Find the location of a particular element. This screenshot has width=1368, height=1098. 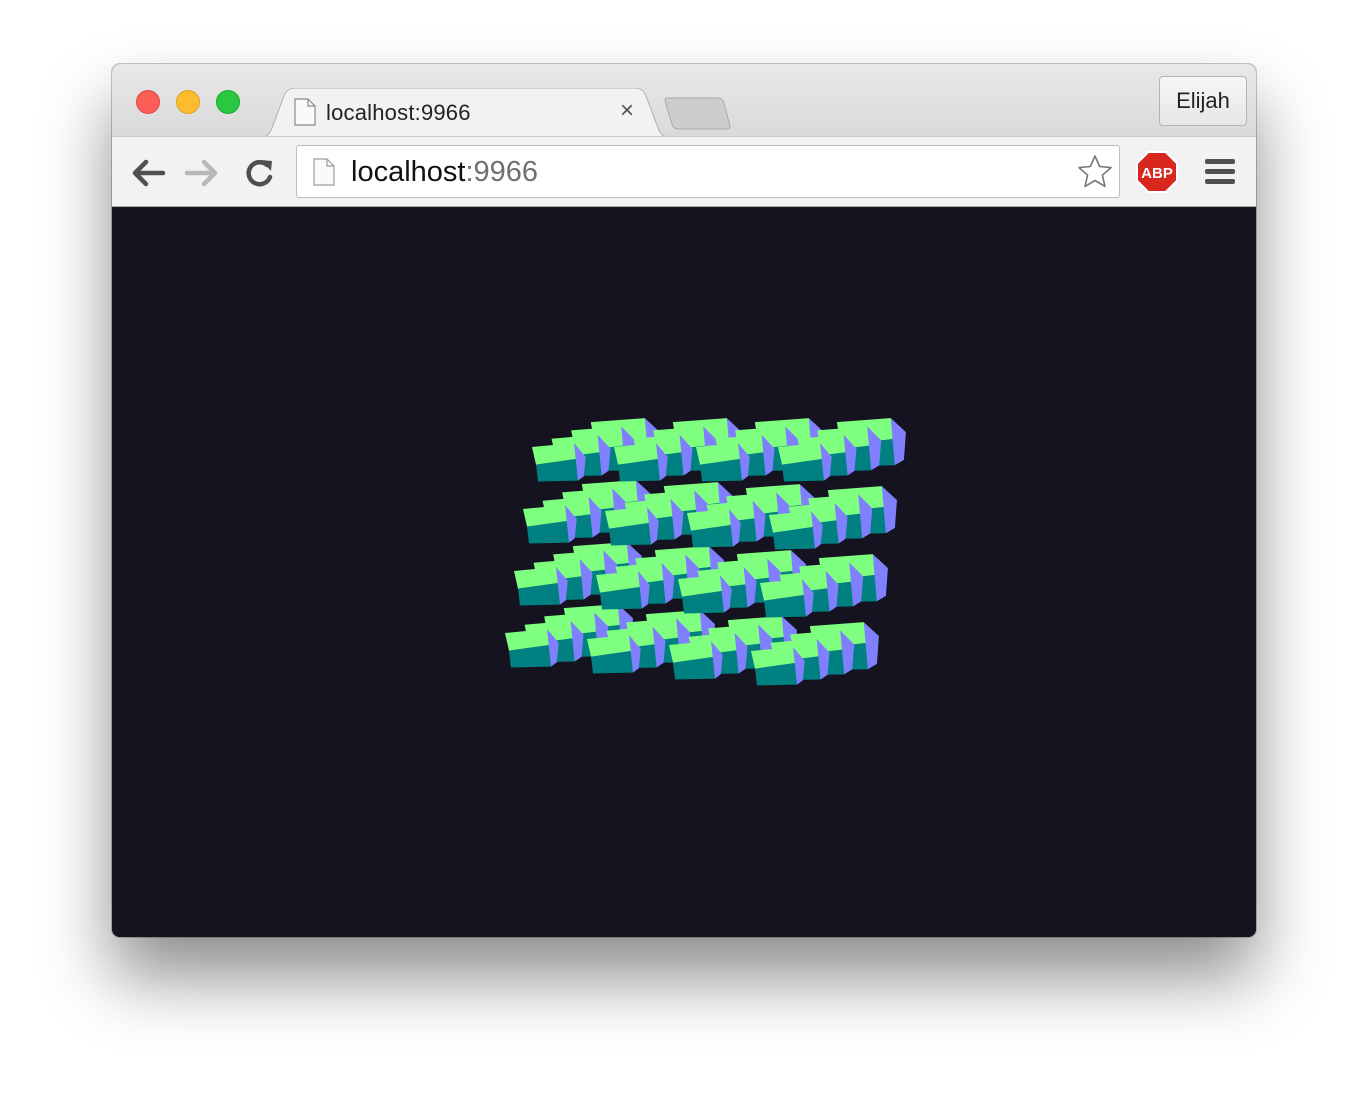

maximize-window-button is located at coordinates (228, 102).